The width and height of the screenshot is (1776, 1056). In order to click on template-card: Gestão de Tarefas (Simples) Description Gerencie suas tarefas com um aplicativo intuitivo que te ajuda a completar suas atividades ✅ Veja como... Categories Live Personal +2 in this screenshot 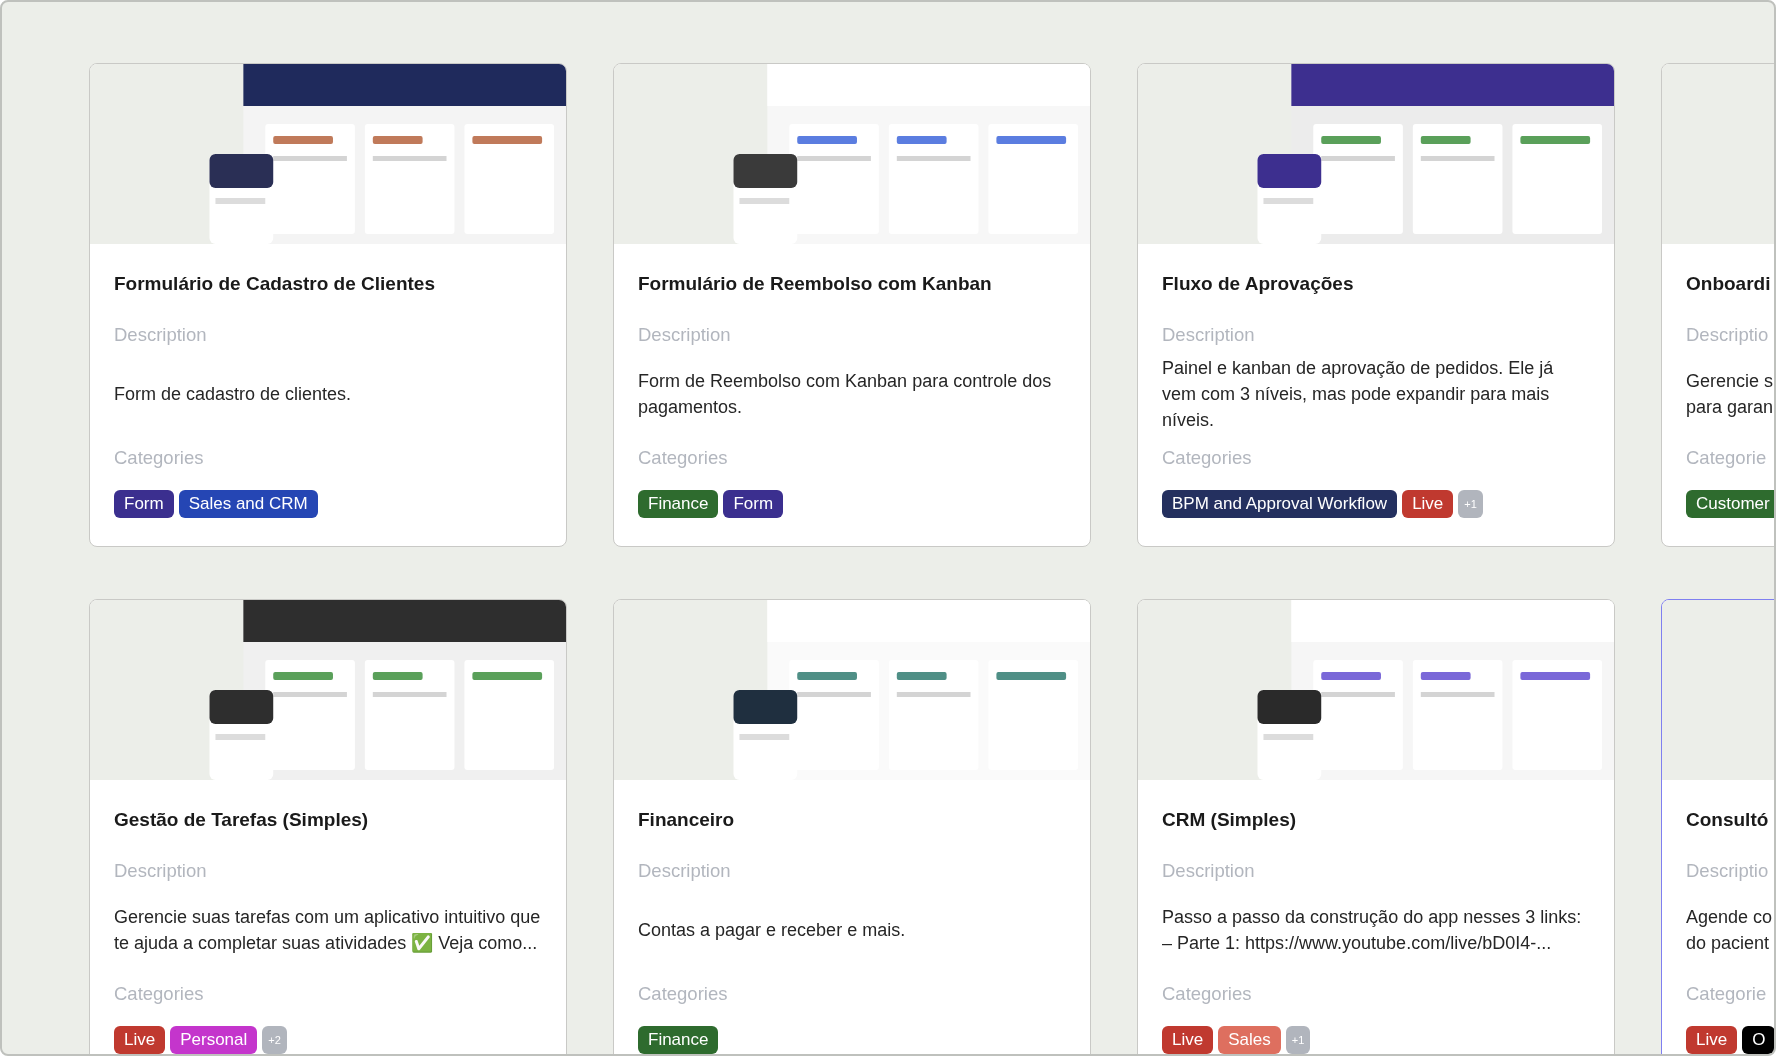, I will do `click(328, 826)`.